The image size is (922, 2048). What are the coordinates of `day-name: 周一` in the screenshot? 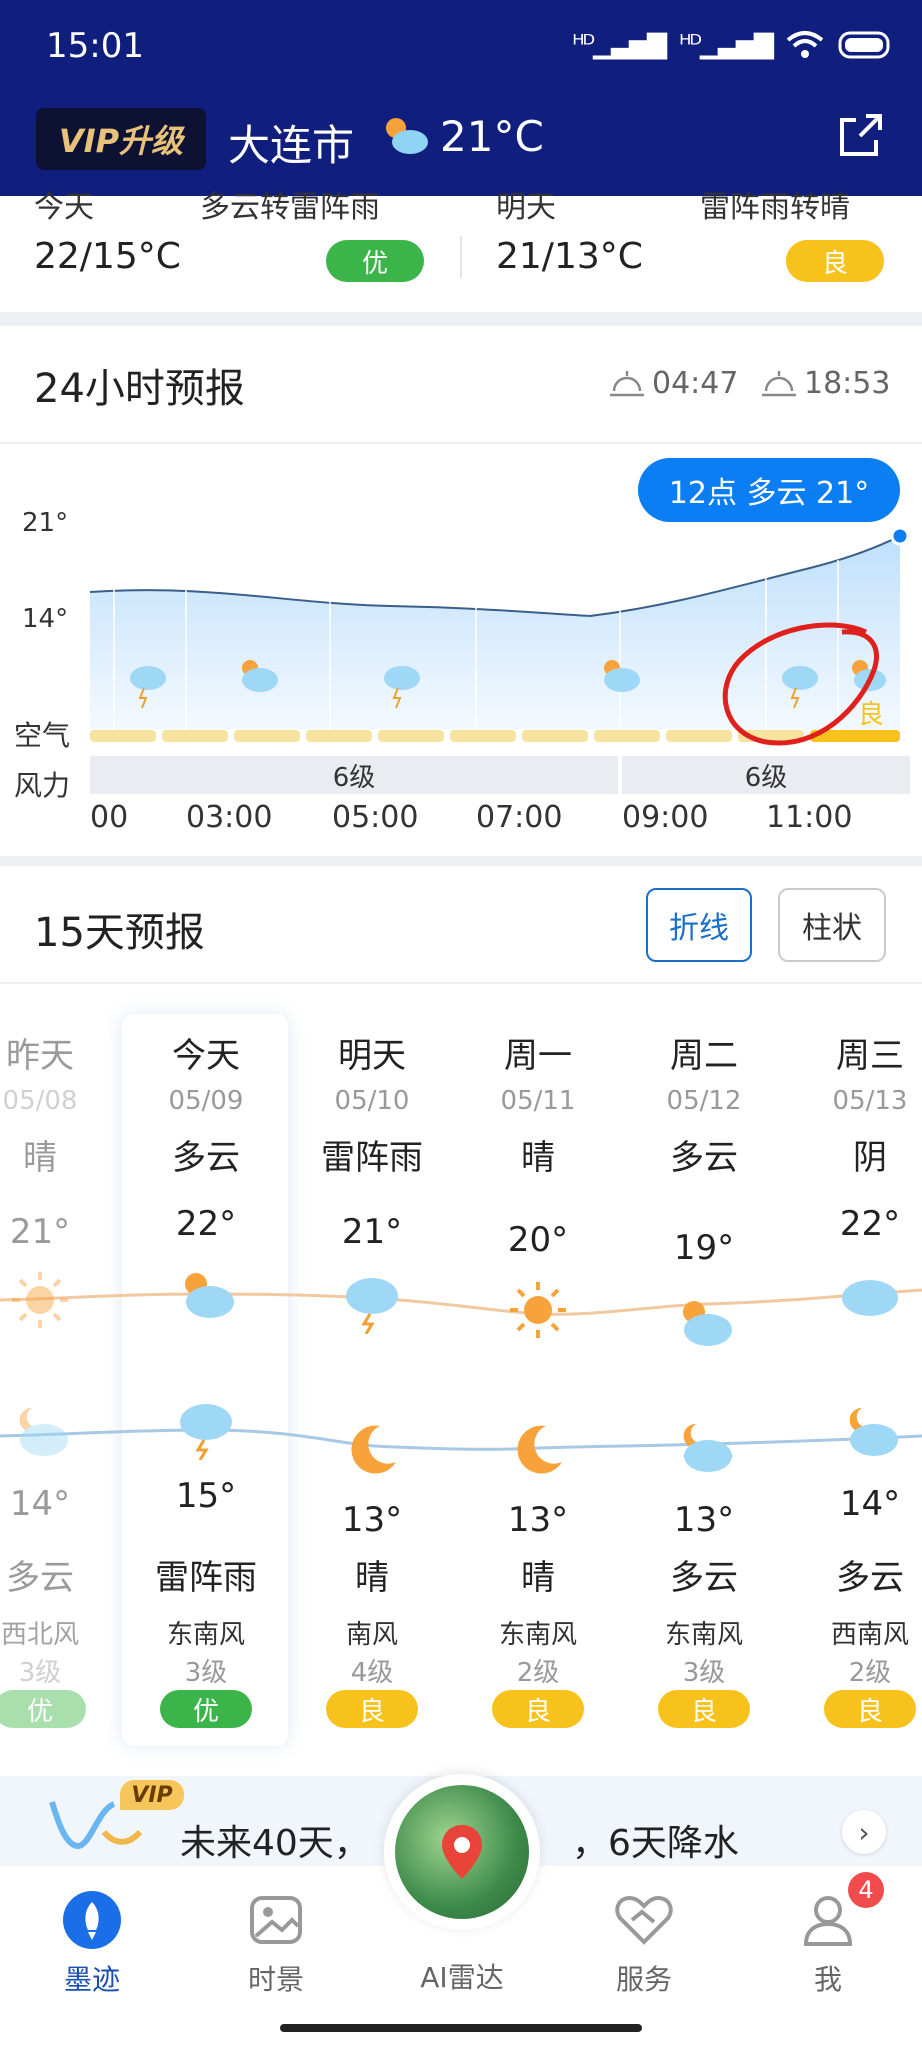 It's located at (538, 1056).